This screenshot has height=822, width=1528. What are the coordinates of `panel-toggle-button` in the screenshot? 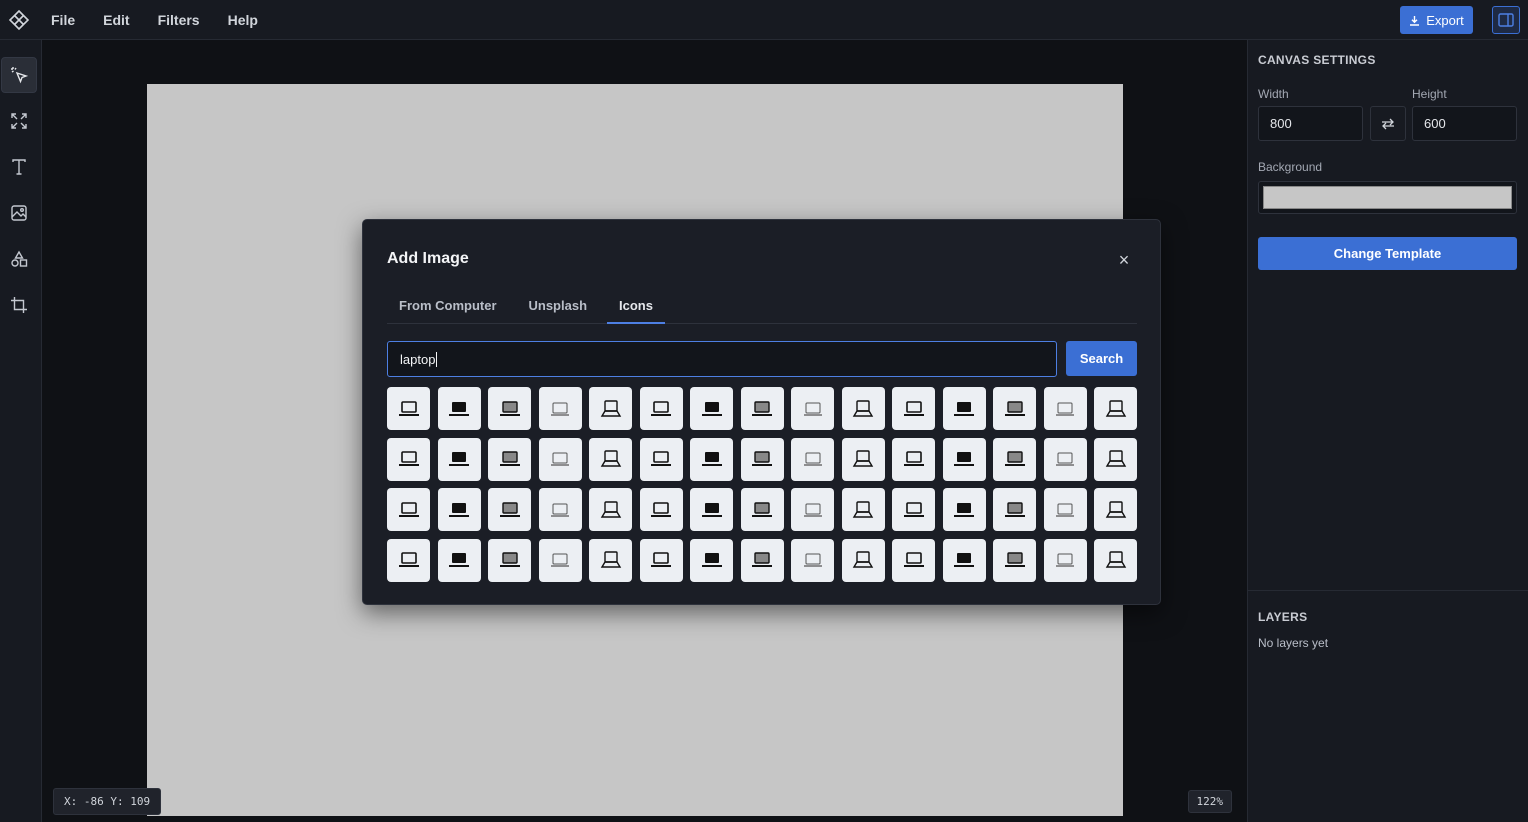 It's located at (1506, 20).